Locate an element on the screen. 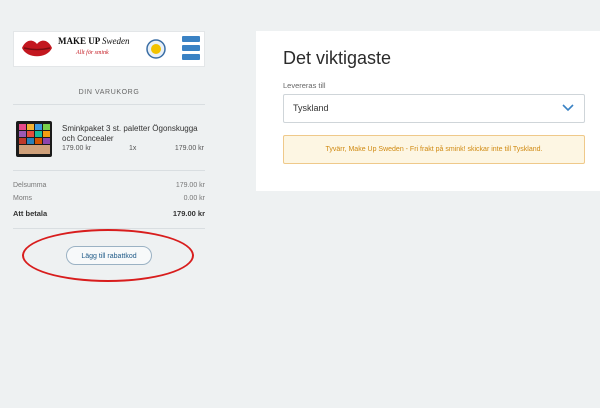  brand-slogan: Allt för smink is located at coordinates (92, 53).